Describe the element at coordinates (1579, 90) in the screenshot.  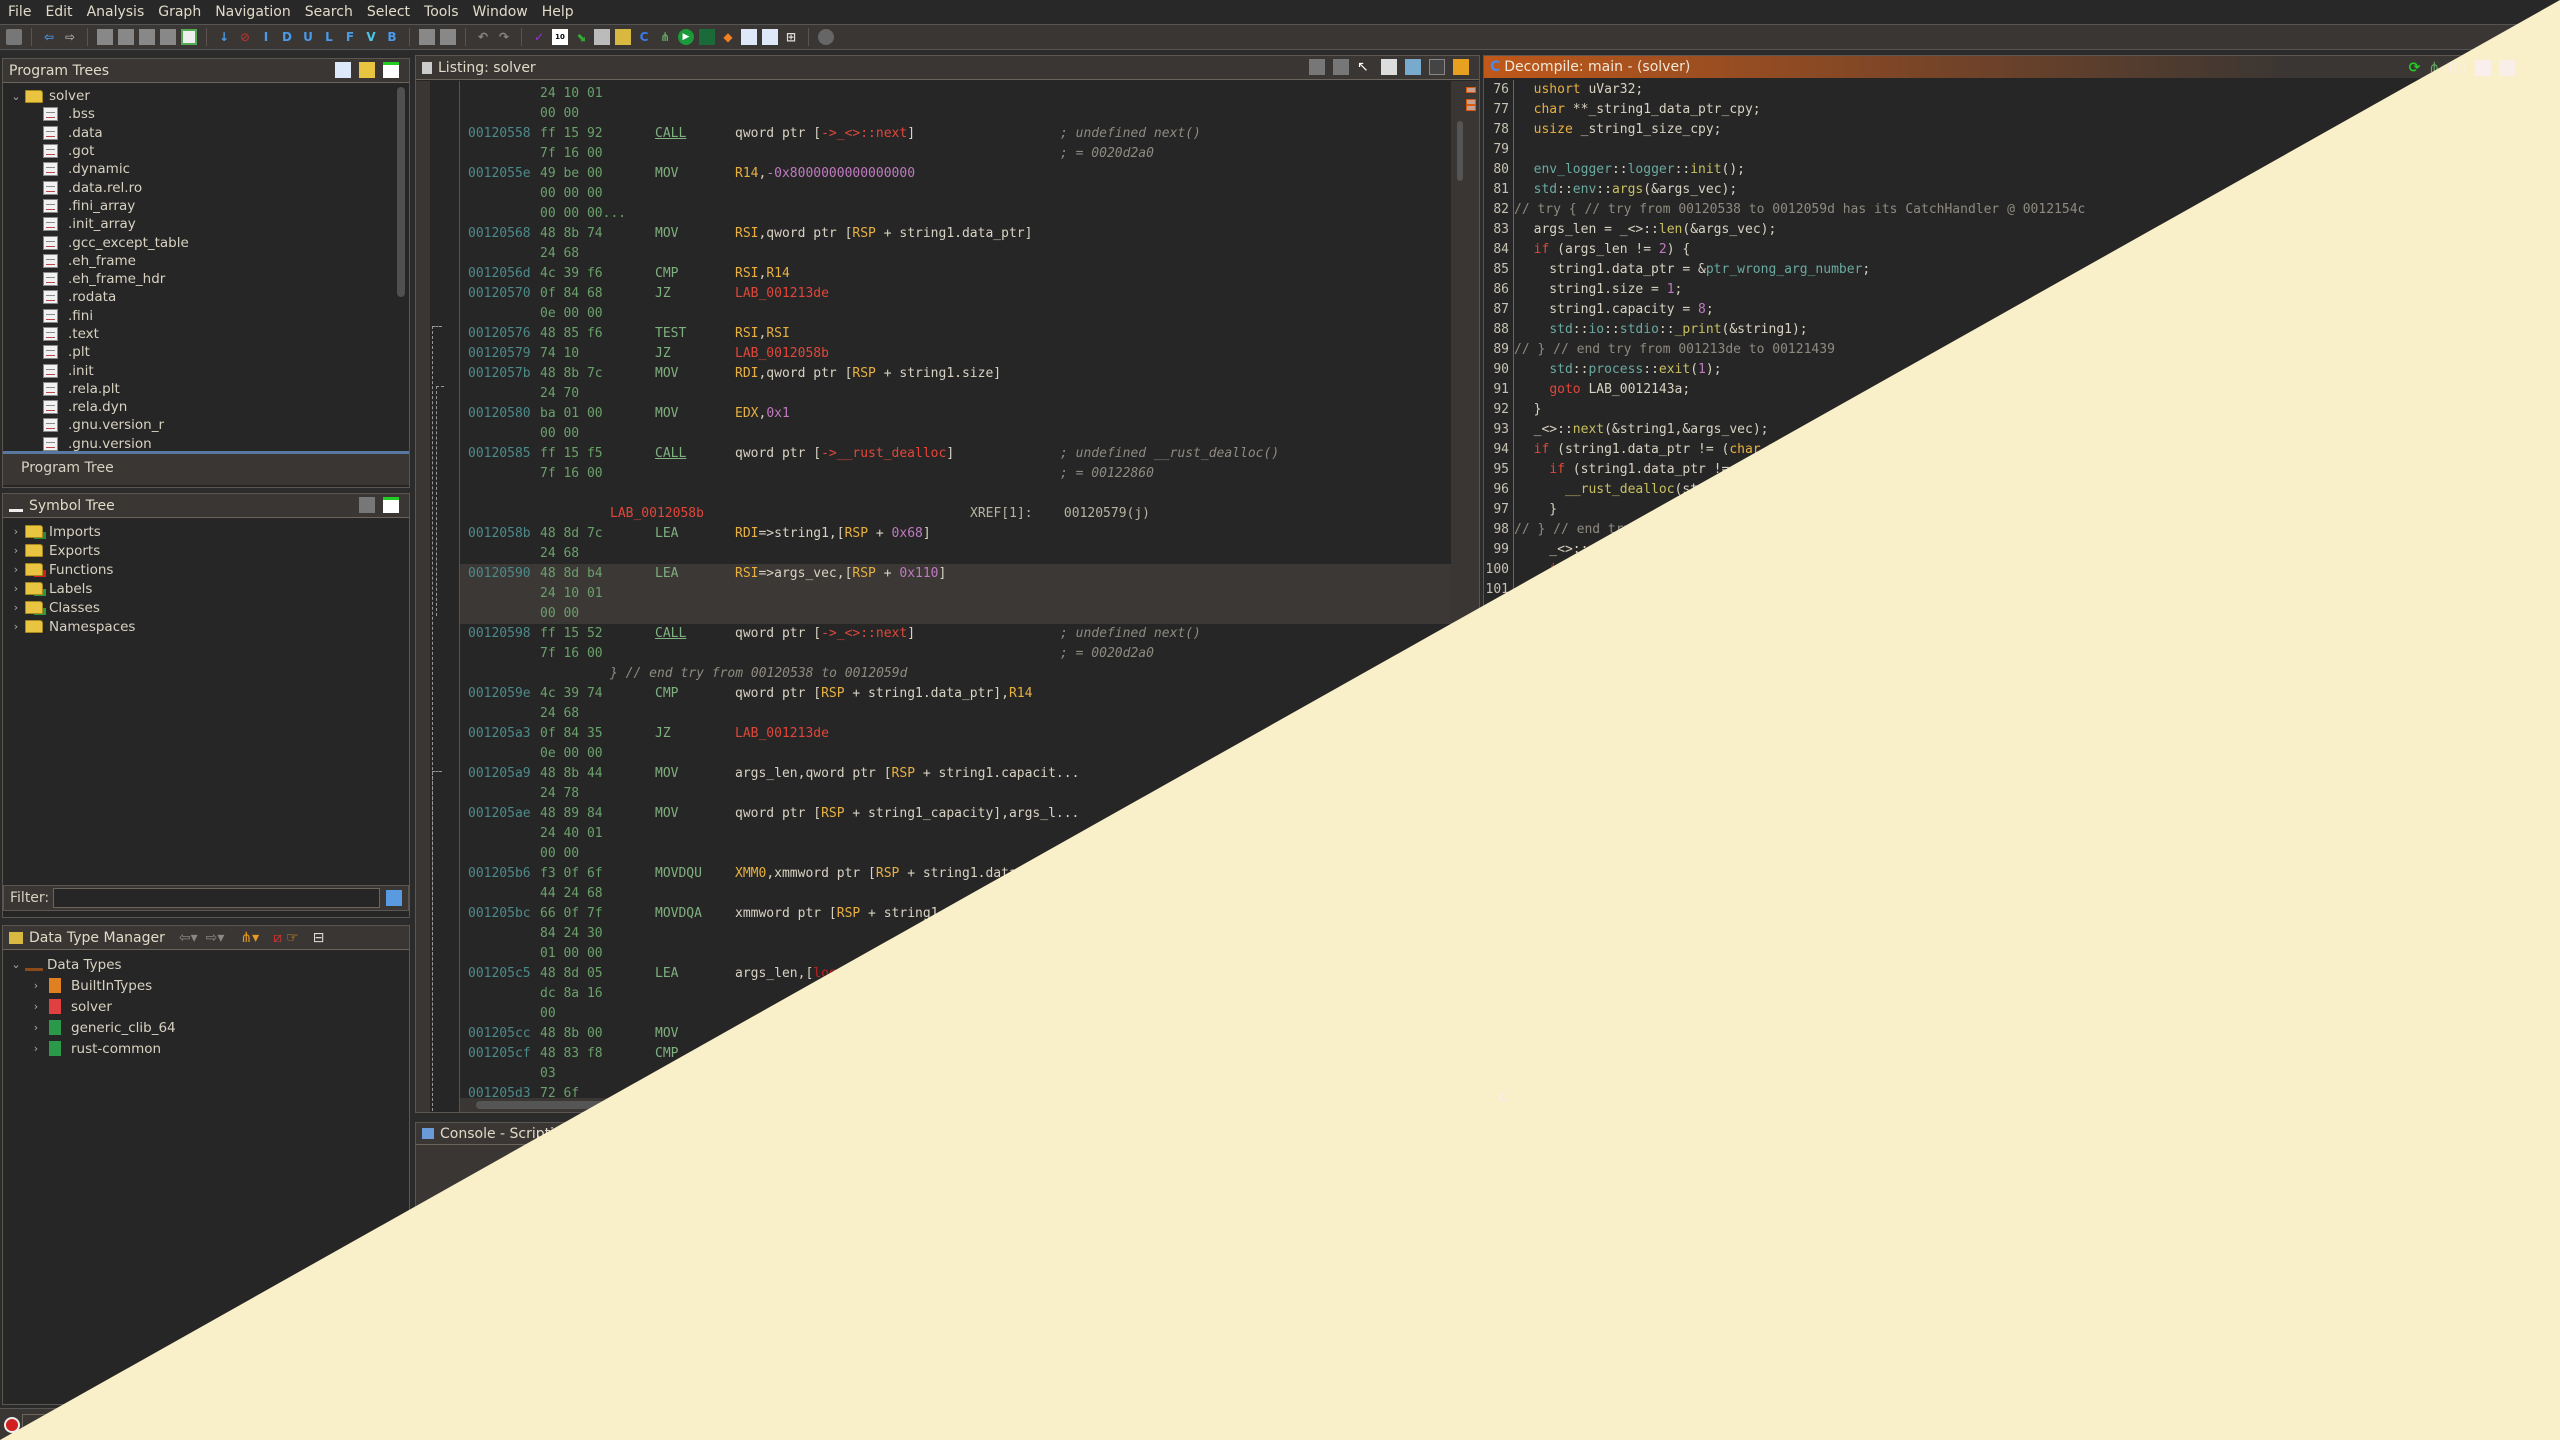
I see `code-text: ushort uVar32;` at that location.